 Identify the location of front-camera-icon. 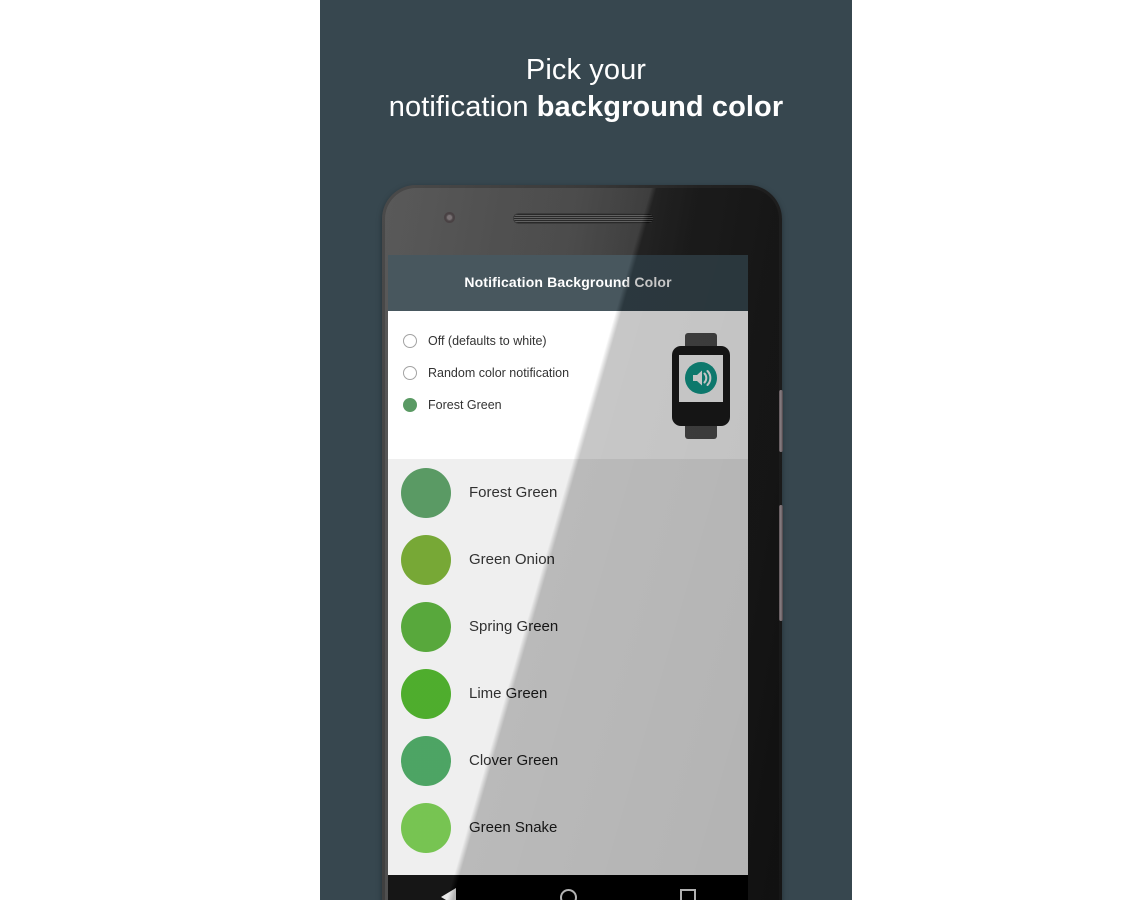
(449, 217).